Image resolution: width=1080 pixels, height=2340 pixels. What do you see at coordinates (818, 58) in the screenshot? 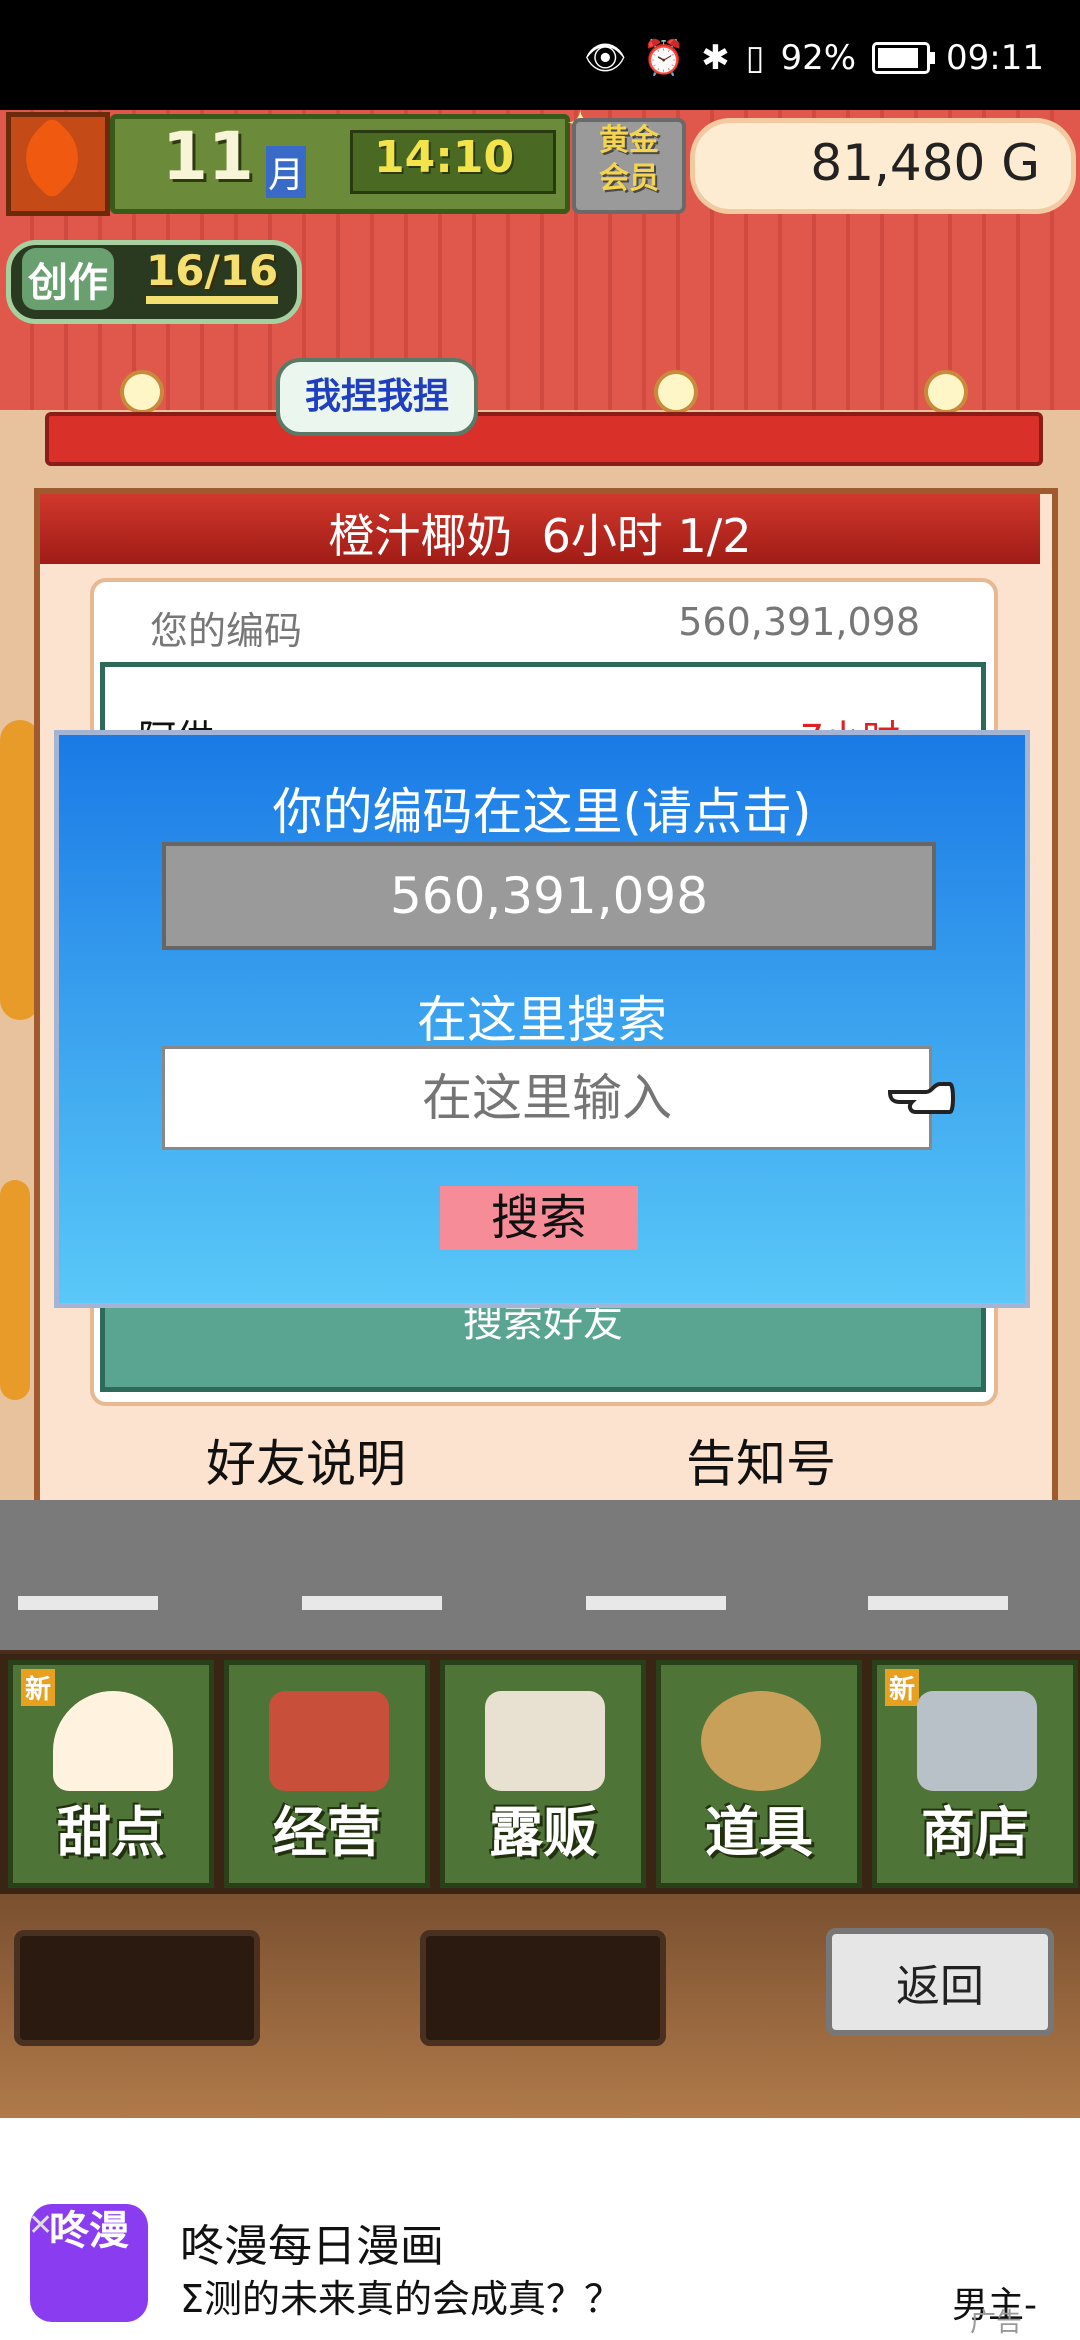
I see `battery-percent: 92%` at bounding box center [818, 58].